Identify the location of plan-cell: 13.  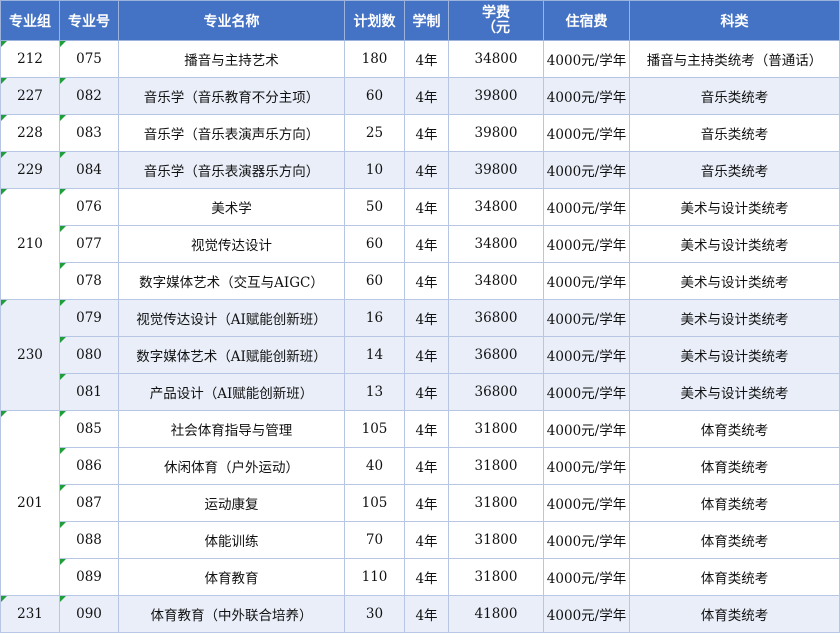
(374, 392).